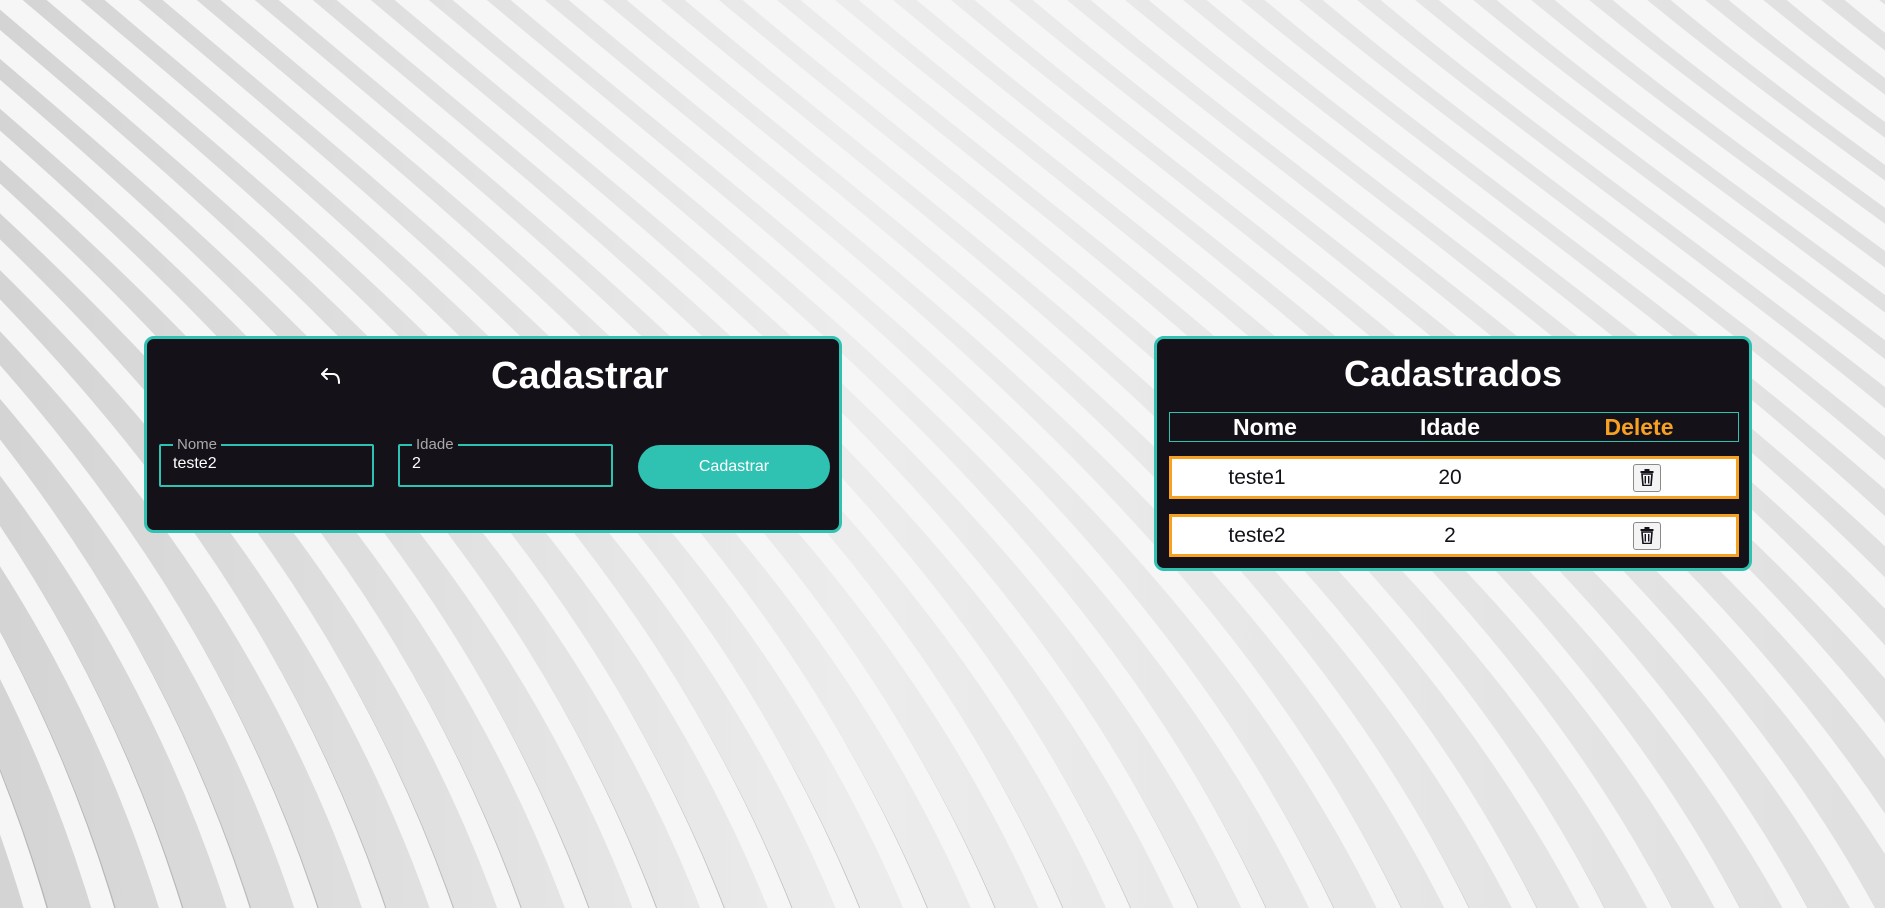  Describe the element at coordinates (1453, 373) in the screenshot. I see `list-title: Cadastrados` at that location.